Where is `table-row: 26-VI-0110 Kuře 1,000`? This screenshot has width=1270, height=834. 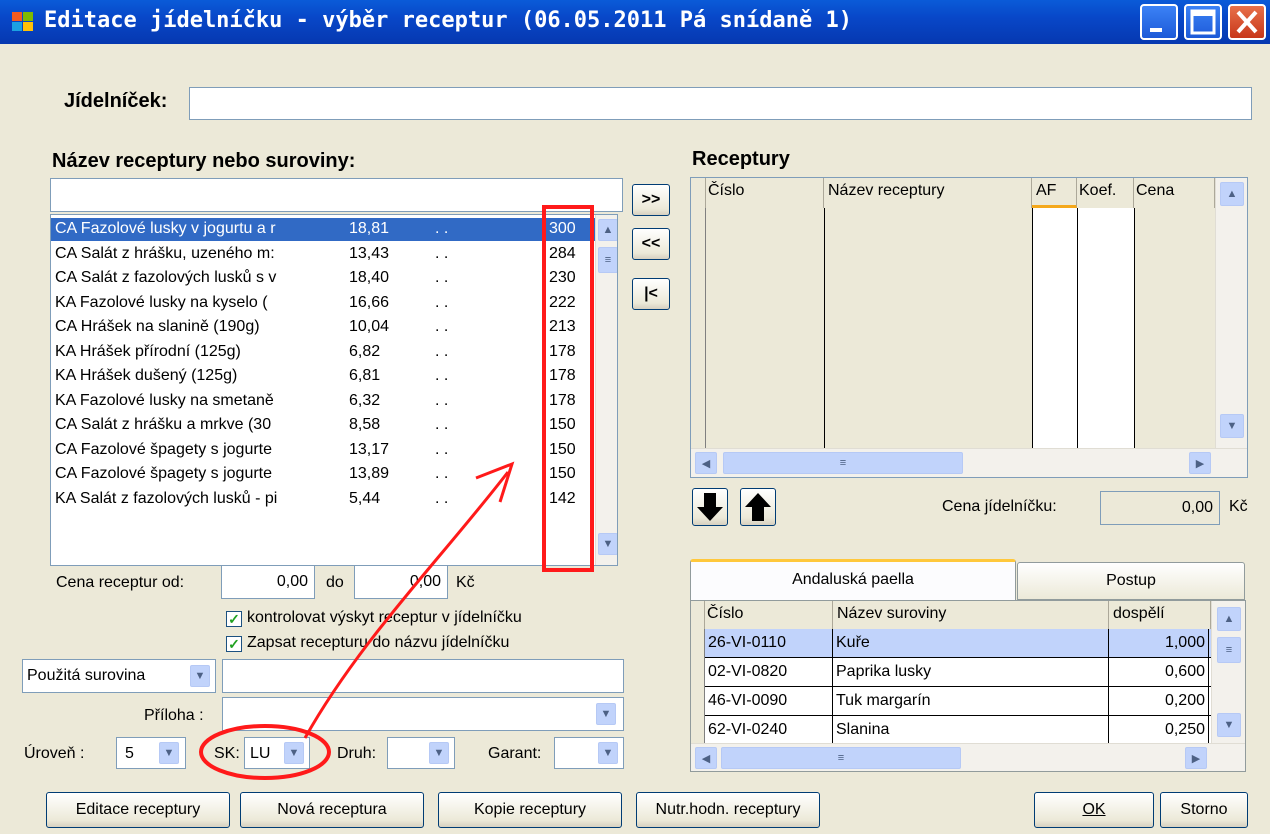
table-row: 26-VI-0110 Kuře 1,000 is located at coordinates (958, 643).